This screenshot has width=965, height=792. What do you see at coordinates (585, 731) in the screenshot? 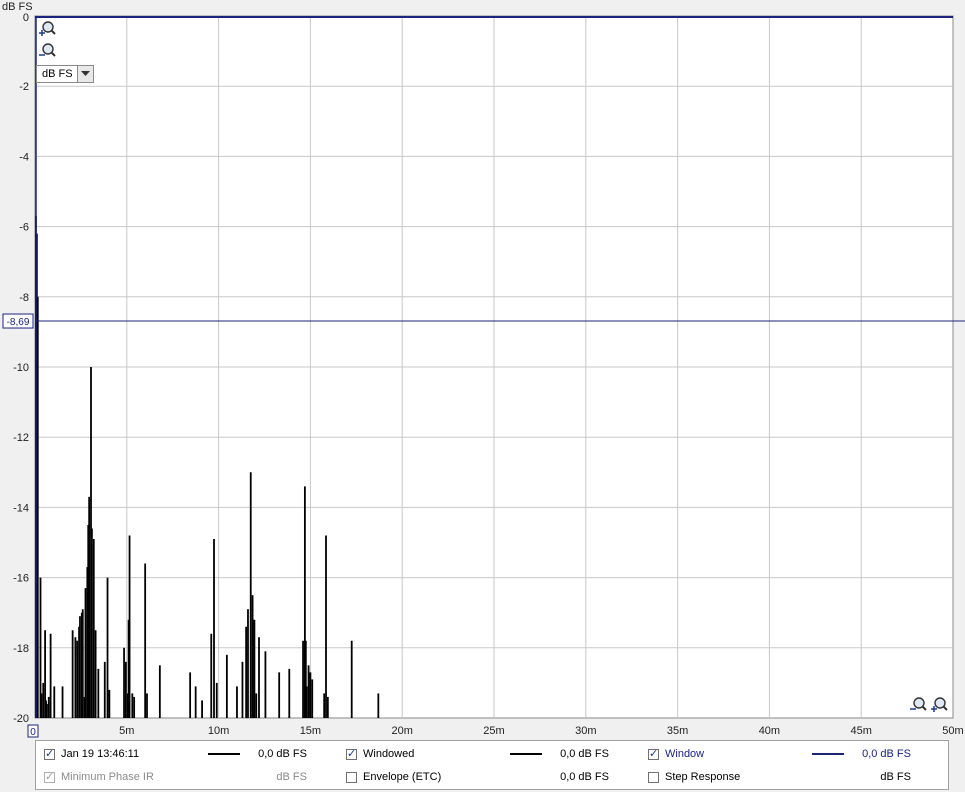
I see `x-tick-label: 30m` at bounding box center [585, 731].